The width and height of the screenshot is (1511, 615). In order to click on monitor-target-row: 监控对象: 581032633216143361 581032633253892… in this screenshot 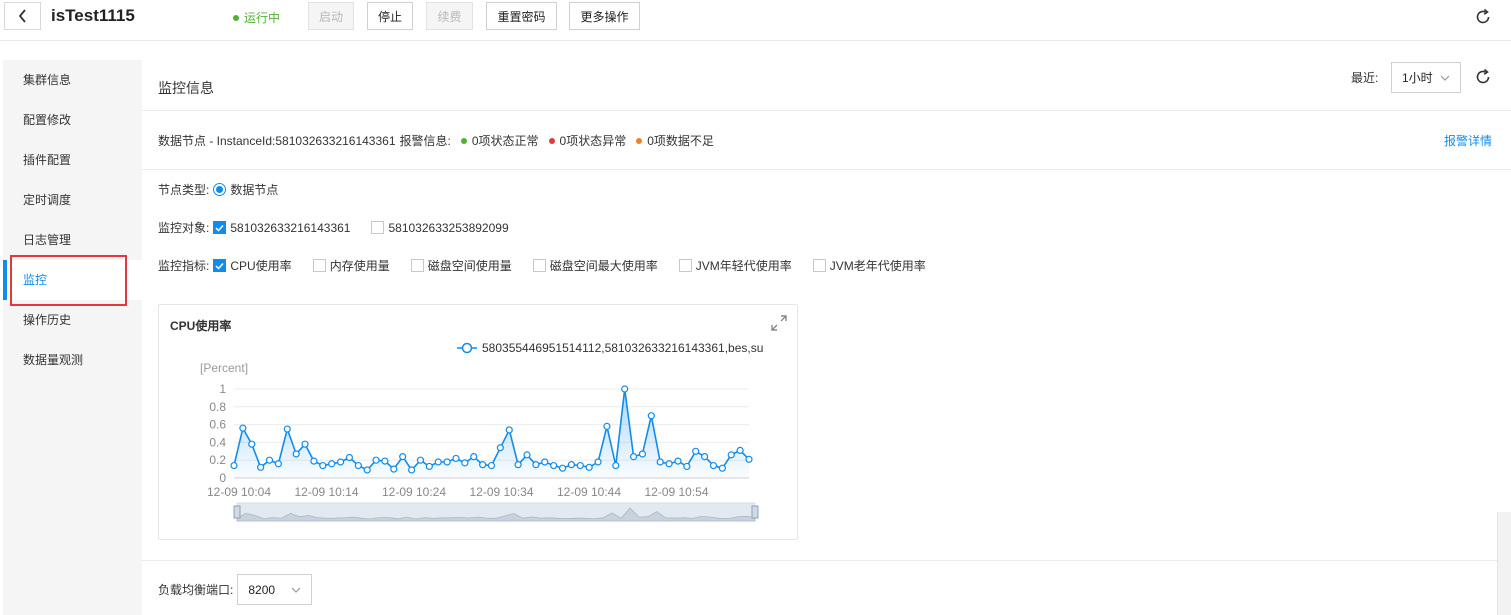, I will do `click(344, 227)`.